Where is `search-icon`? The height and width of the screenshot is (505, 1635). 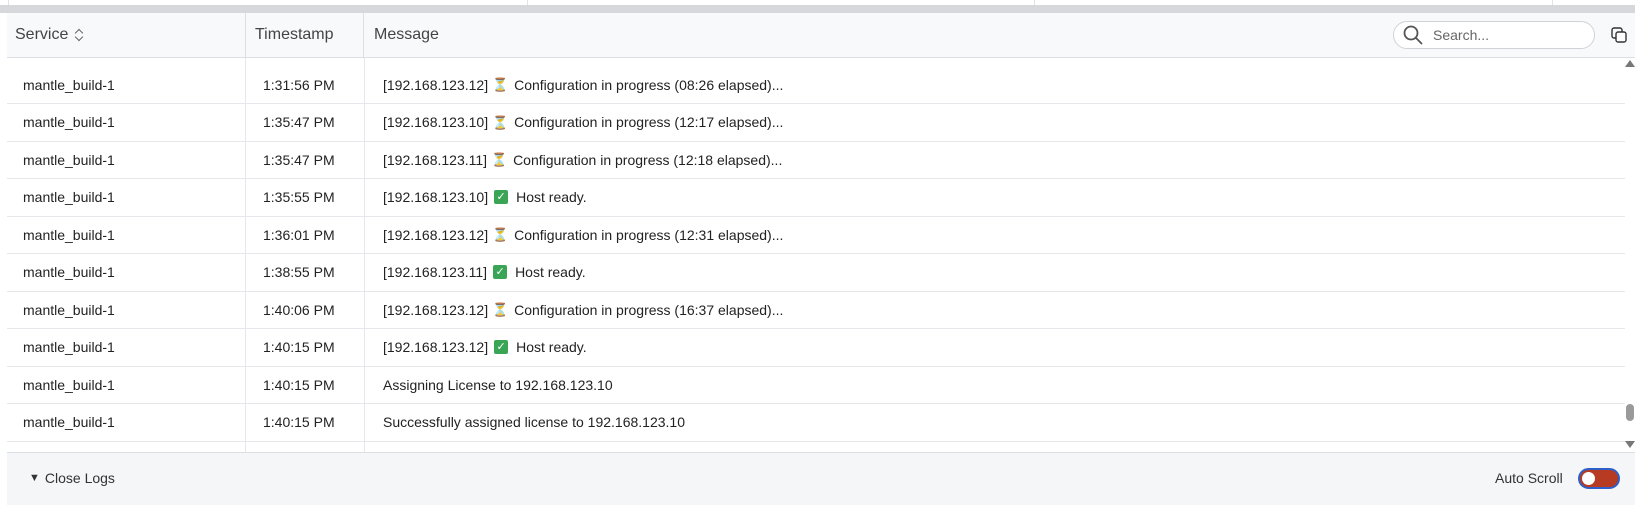 search-icon is located at coordinates (1413, 35).